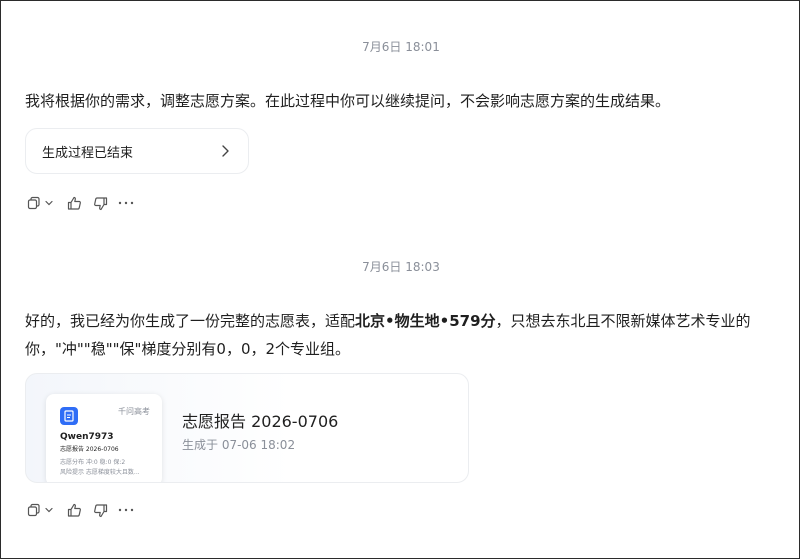 The image size is (800, 559). Describe the element at coordinates (190, 321) in the screenshot. I see `message-text: 好的，我已经为你生成了一份完整的志愿表，适配` at that location.